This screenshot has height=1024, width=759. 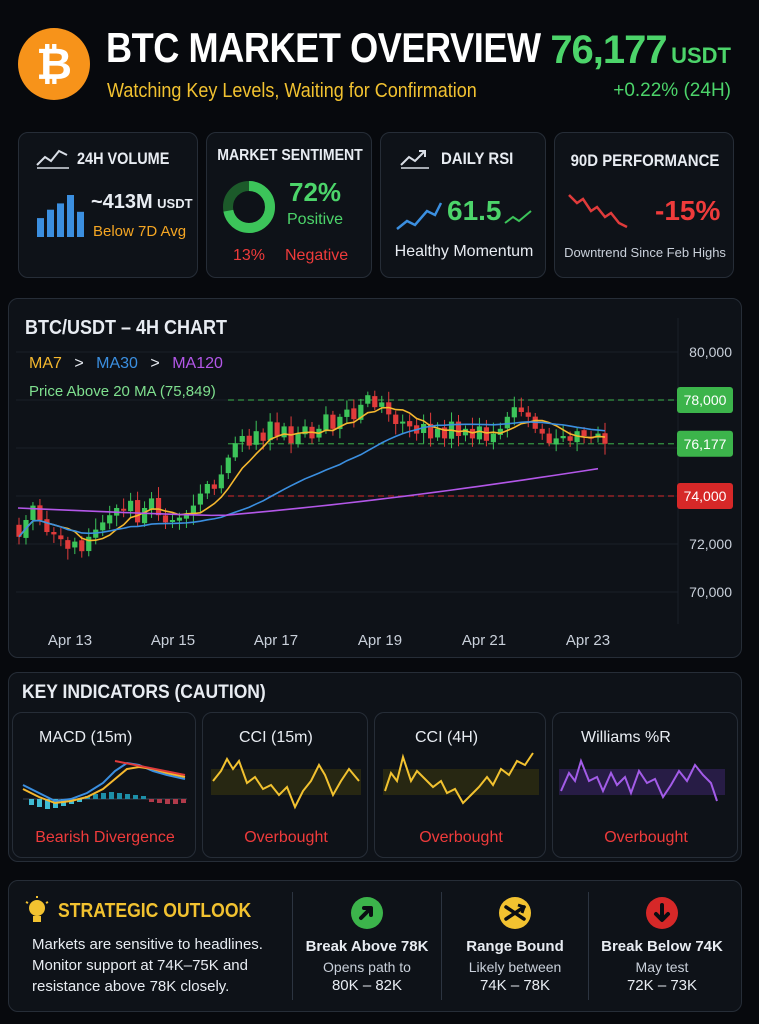 What do you see at coordinates (249, 255) in the screenshot?
I see `sentiment-negative-pct: 13%` at bounding box center [249, 255].